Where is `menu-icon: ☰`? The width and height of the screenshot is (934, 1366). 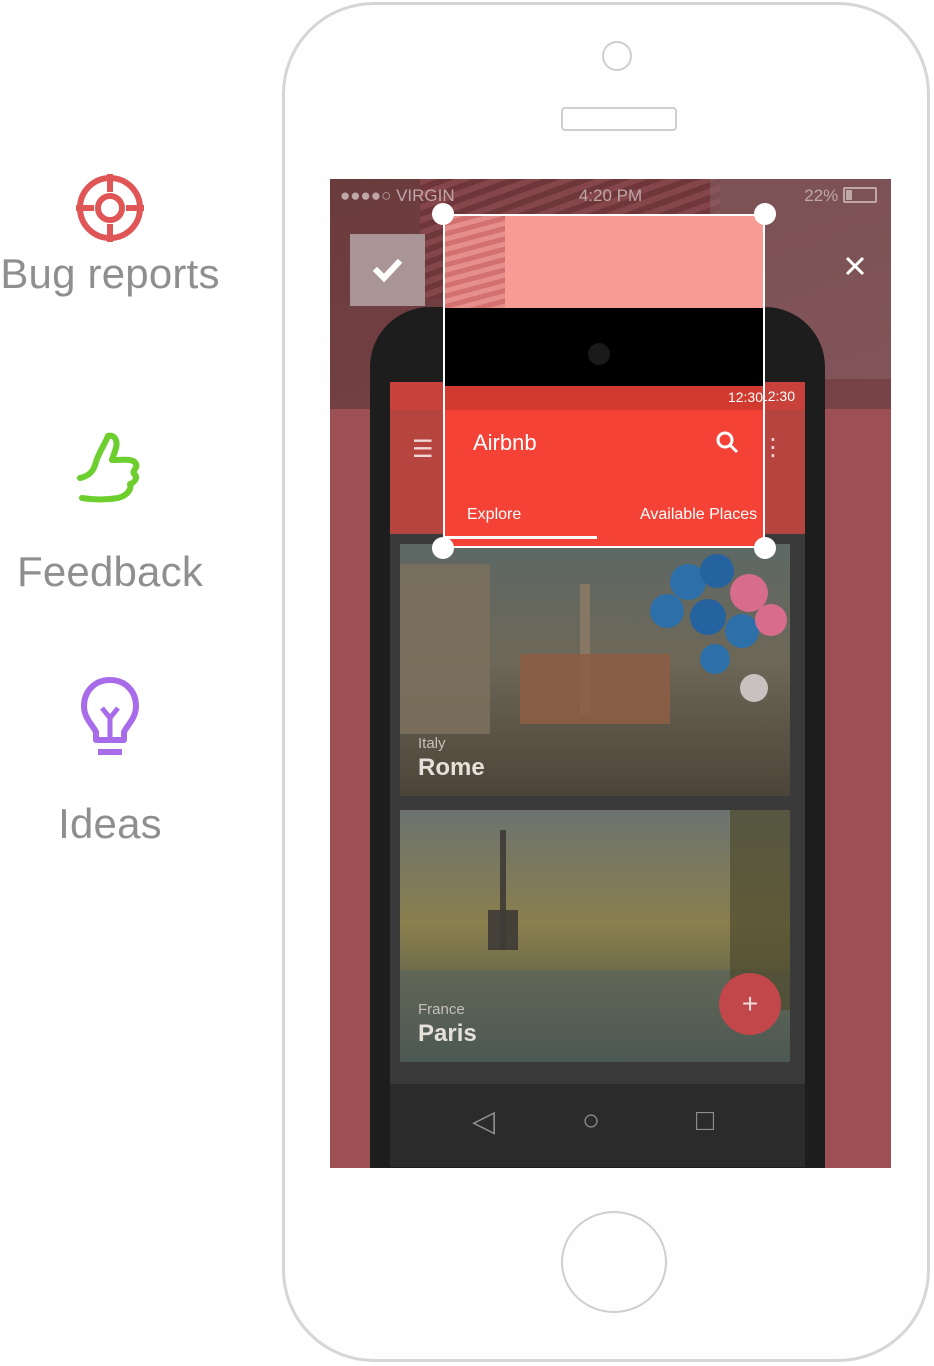
menu-icon: ☰ is located at coordinates (423, 449).